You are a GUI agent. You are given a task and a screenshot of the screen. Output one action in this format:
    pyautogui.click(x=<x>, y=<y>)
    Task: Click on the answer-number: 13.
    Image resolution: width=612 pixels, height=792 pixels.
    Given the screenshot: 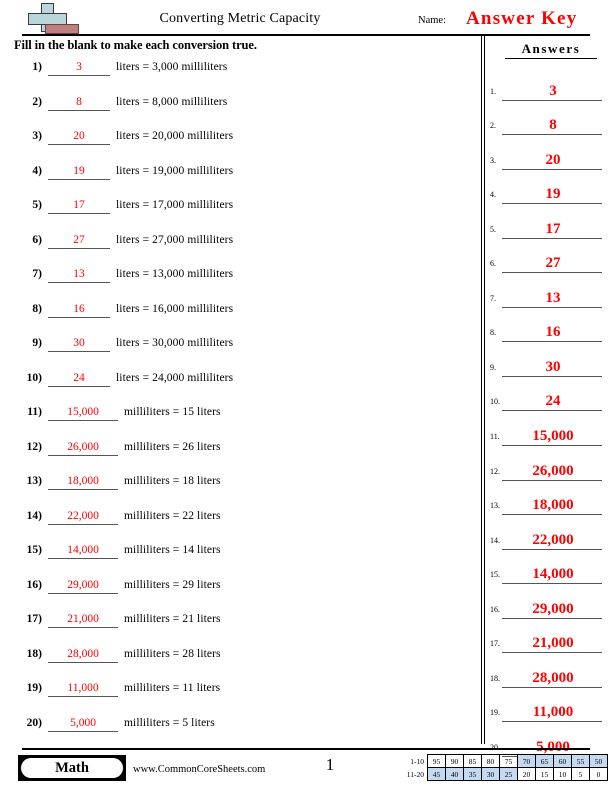 What is the action you would take?
    pyautogui.click(x=495, y=506)
    